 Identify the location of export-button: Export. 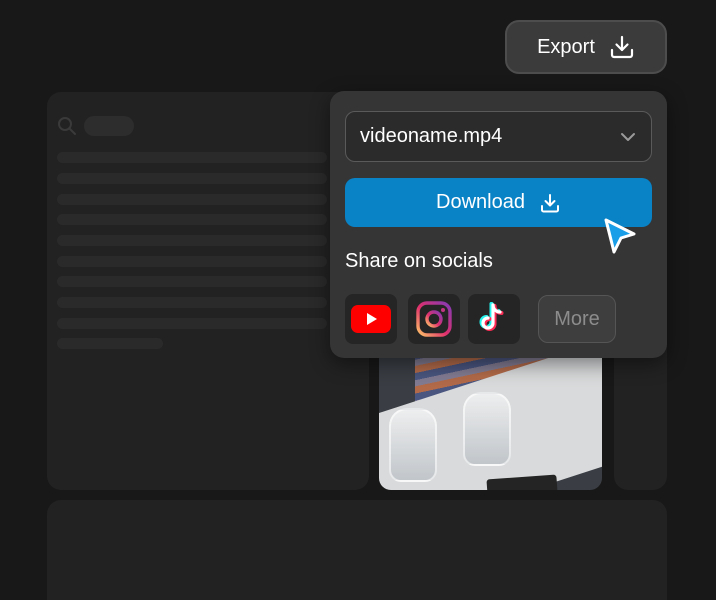
(586, 47).